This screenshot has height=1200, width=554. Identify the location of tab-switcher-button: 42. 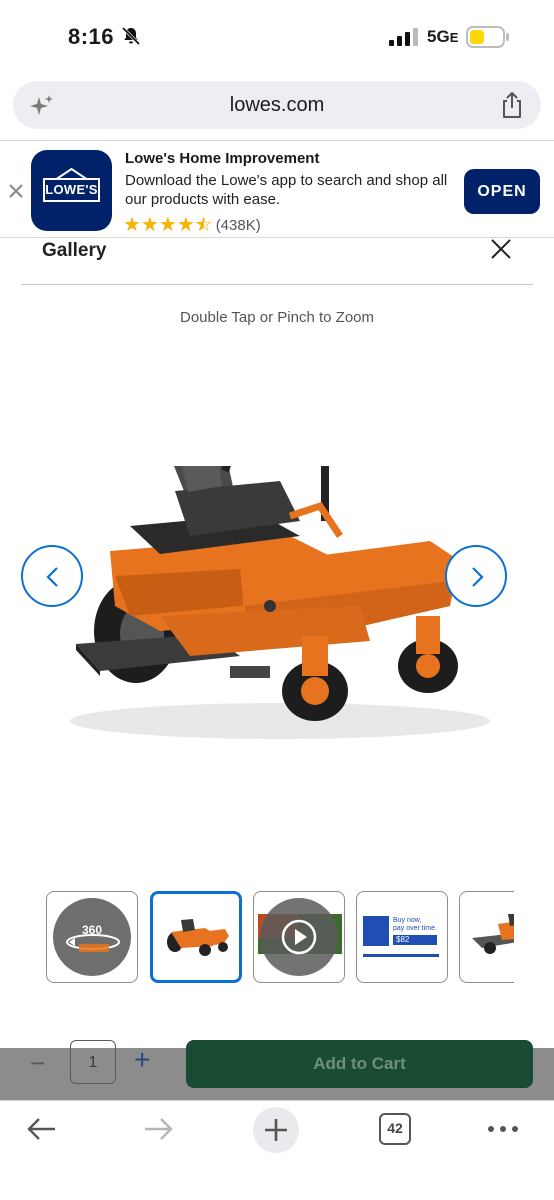
(395, 1129).